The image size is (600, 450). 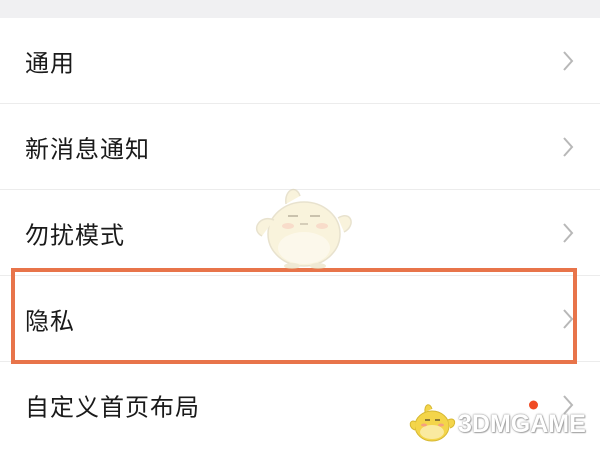 I want to click on settings-item-label: 通用, so click(x=50, y=63).